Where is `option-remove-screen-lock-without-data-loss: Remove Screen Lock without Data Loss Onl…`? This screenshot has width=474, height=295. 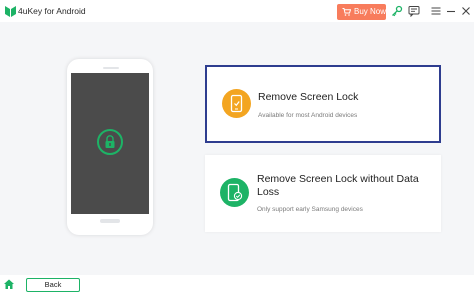 option-remove-screen-lock-without-data-loss: Remove Screen Lock without Data Loss Onl… is located at coordinates (323, 193).